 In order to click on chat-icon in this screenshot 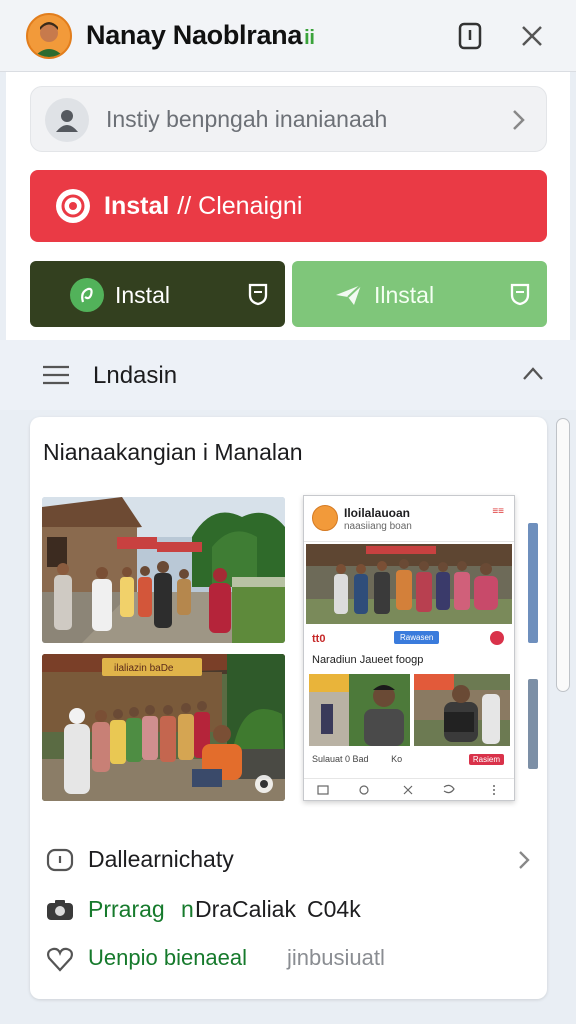, I will do `click(60, 860)`.